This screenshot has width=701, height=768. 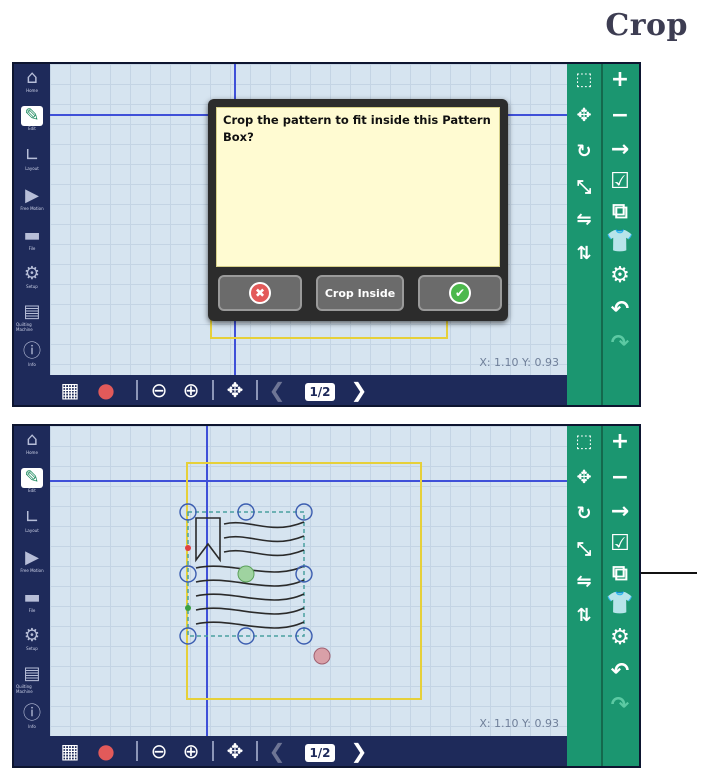 What do you see at coordinates (260, 293) in the screenshot?
I see `cancel-button: ✖` at bounding box center [260, 293].